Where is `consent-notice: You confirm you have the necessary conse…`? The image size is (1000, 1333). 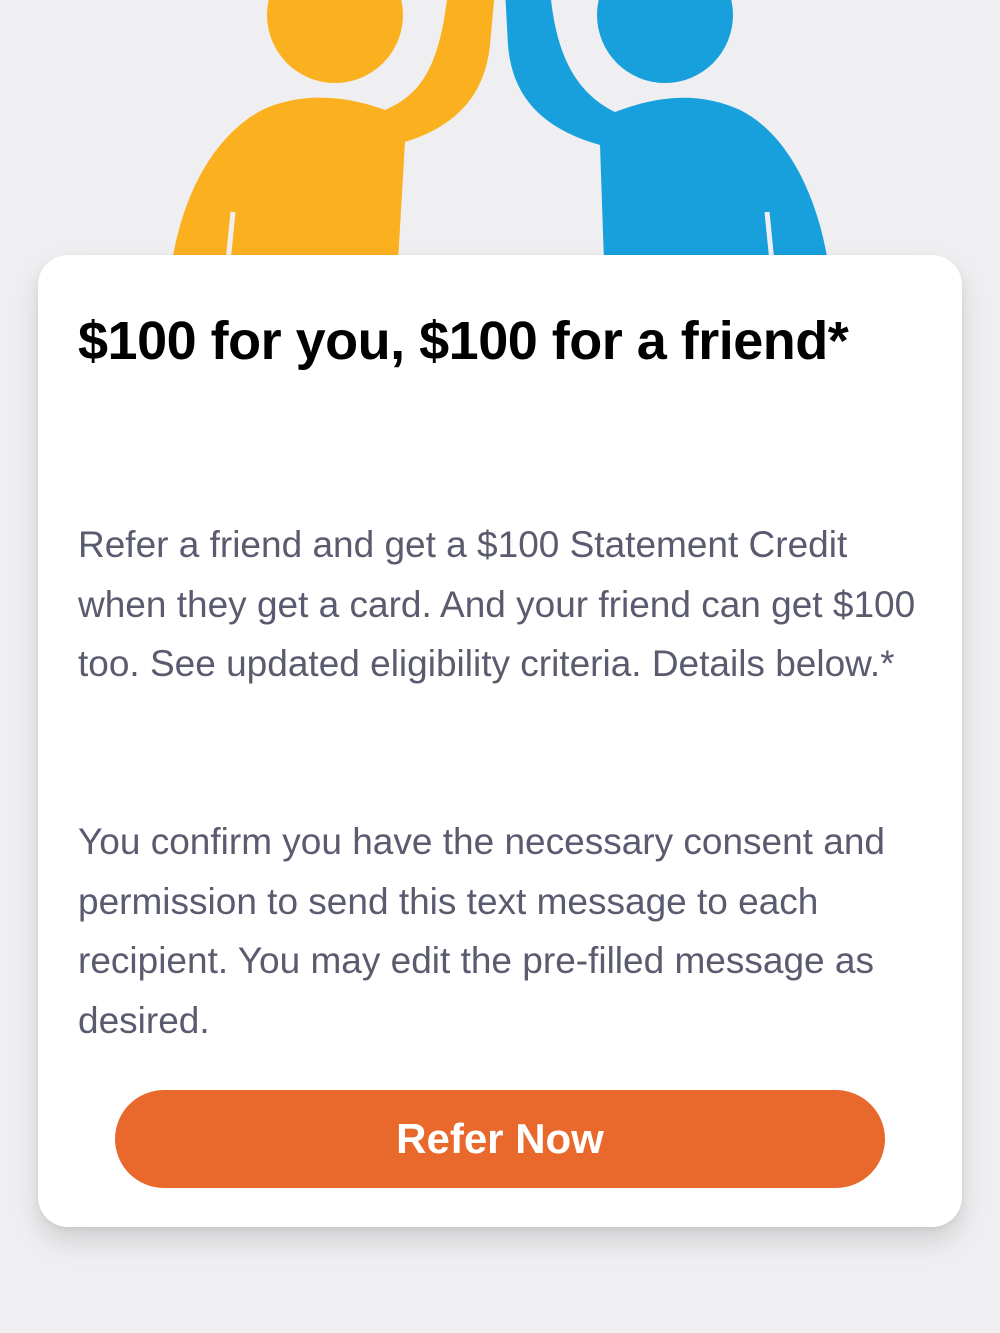 consent-notice: You confirm you have the necessary conse… is located at coordinates (481, 931).